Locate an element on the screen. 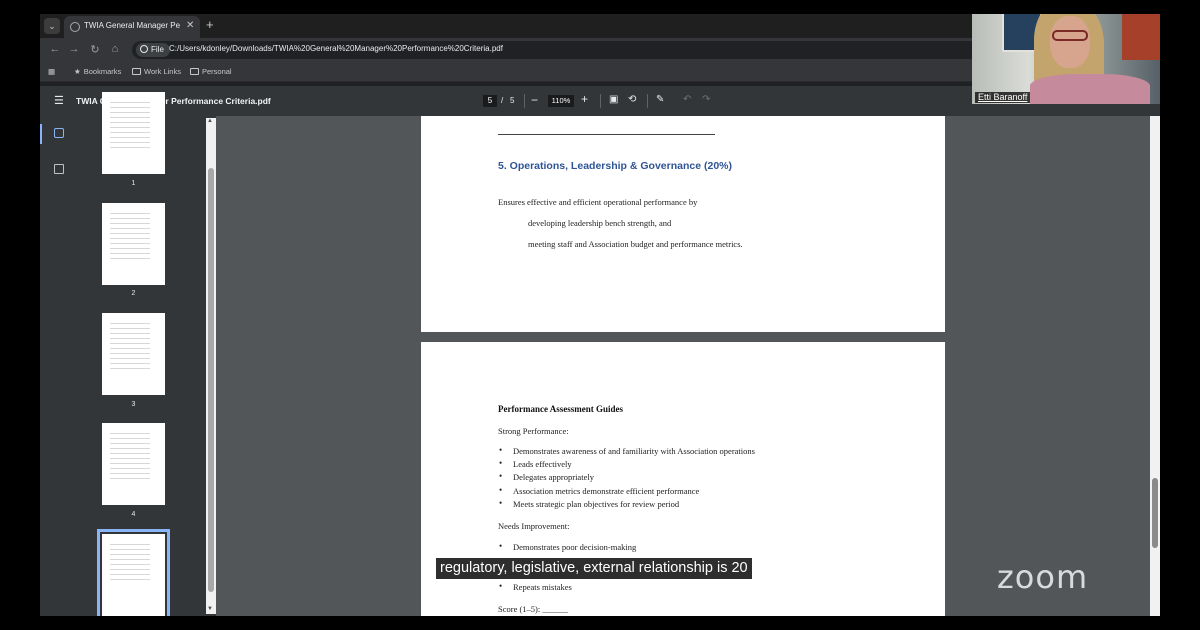  bookmark-label: Work Links is located at coordinates (162, 71).